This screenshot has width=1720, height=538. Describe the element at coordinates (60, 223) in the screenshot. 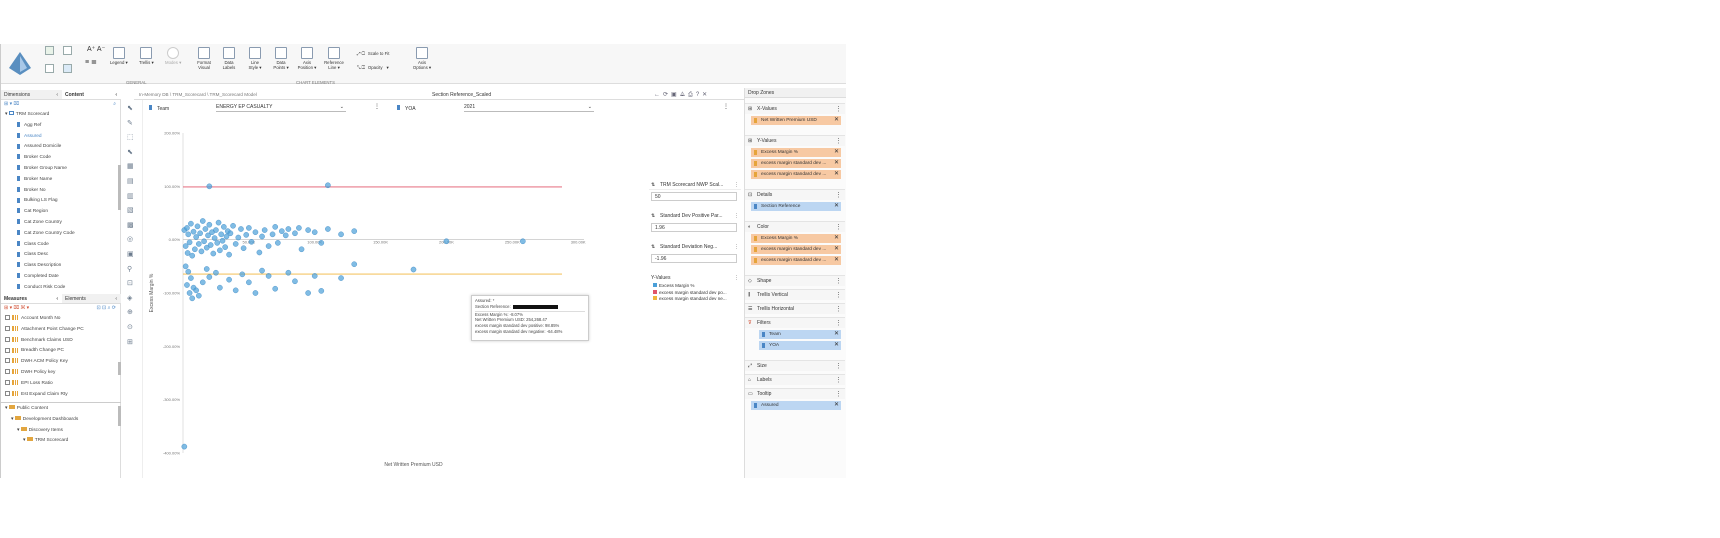

I see `list-item: Cat Zone Country` at that location.